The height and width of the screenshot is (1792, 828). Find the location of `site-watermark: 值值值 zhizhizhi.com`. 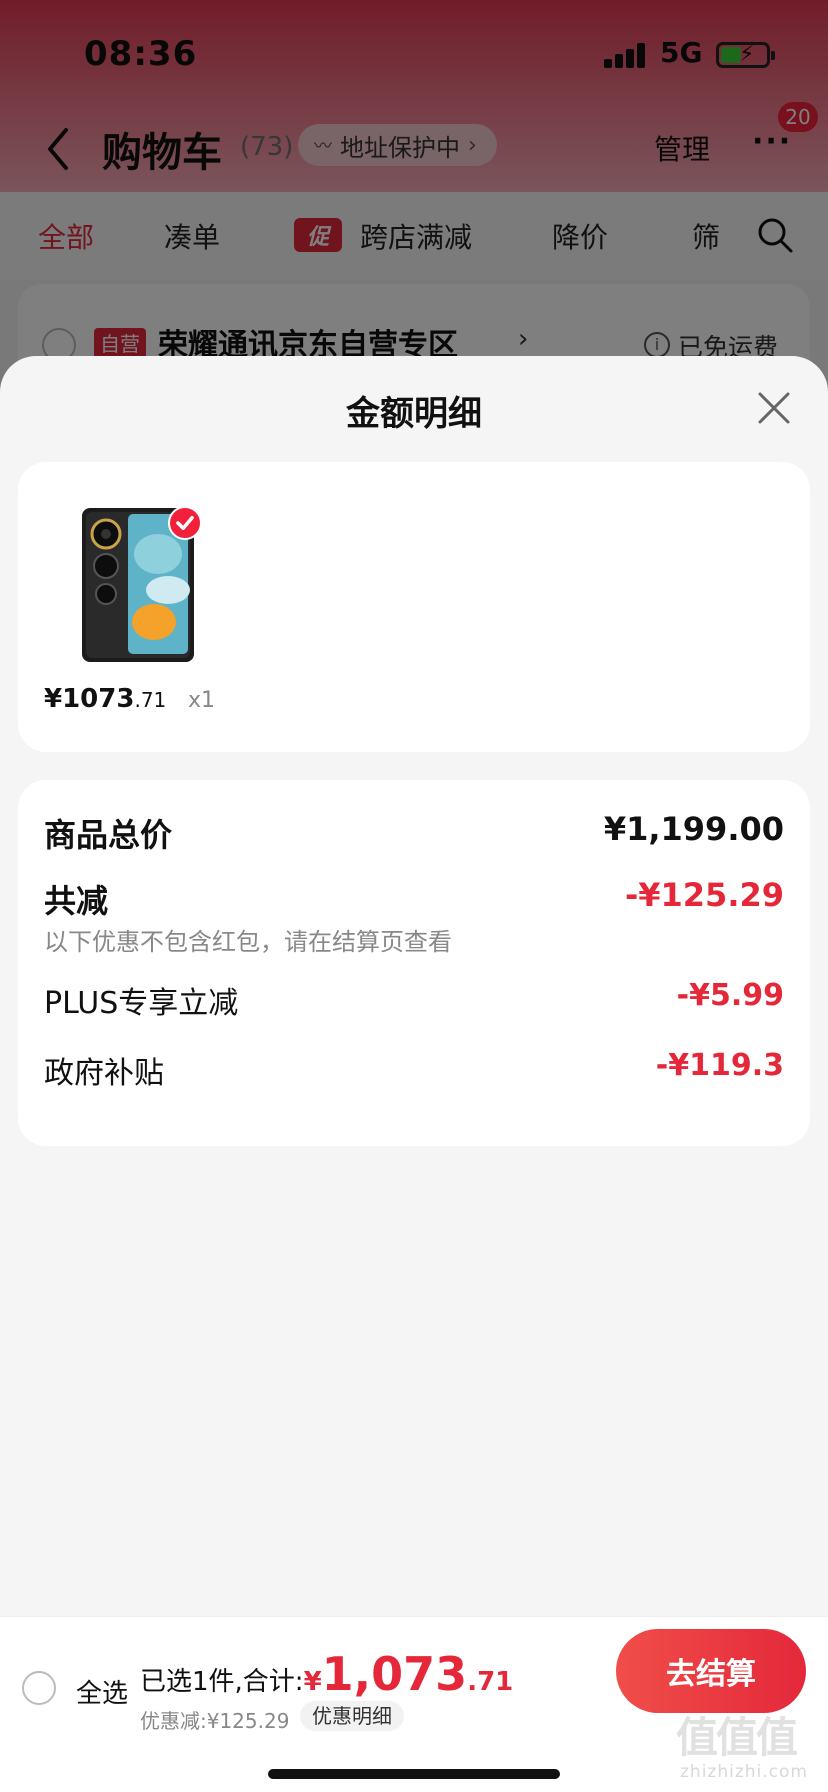

site-watermark: 值值值 zhizhizhi.com is located at coordinates (751, 1746).